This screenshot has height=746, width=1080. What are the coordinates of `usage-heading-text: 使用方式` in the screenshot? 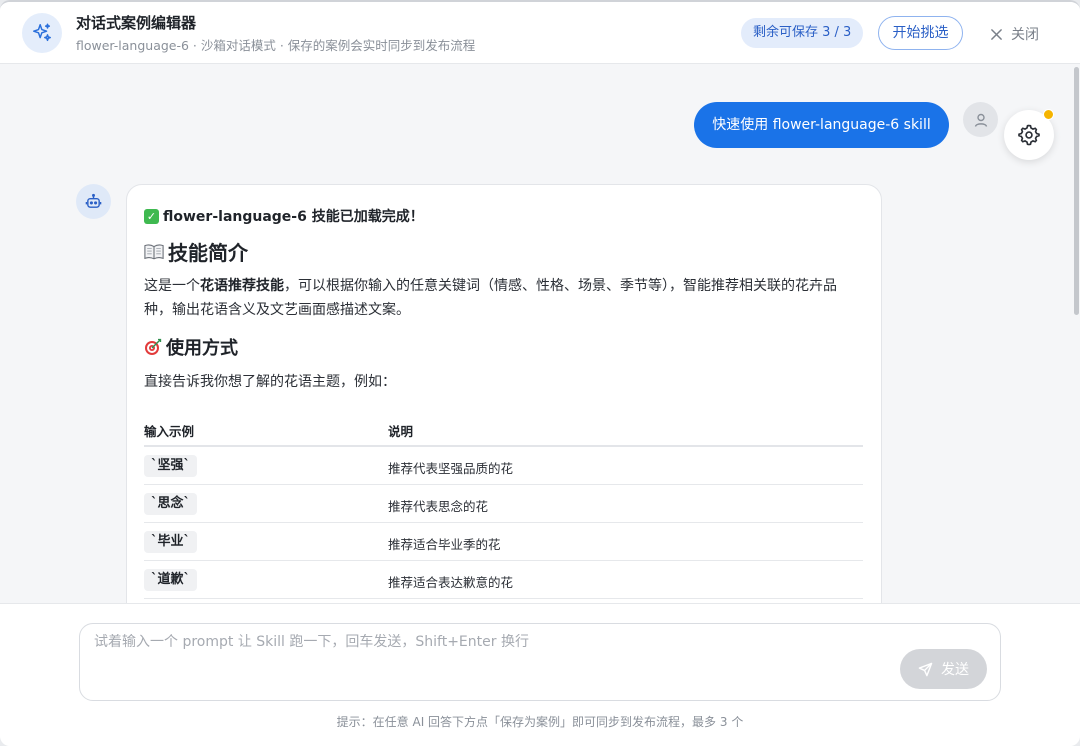 It's located at (202, 348).